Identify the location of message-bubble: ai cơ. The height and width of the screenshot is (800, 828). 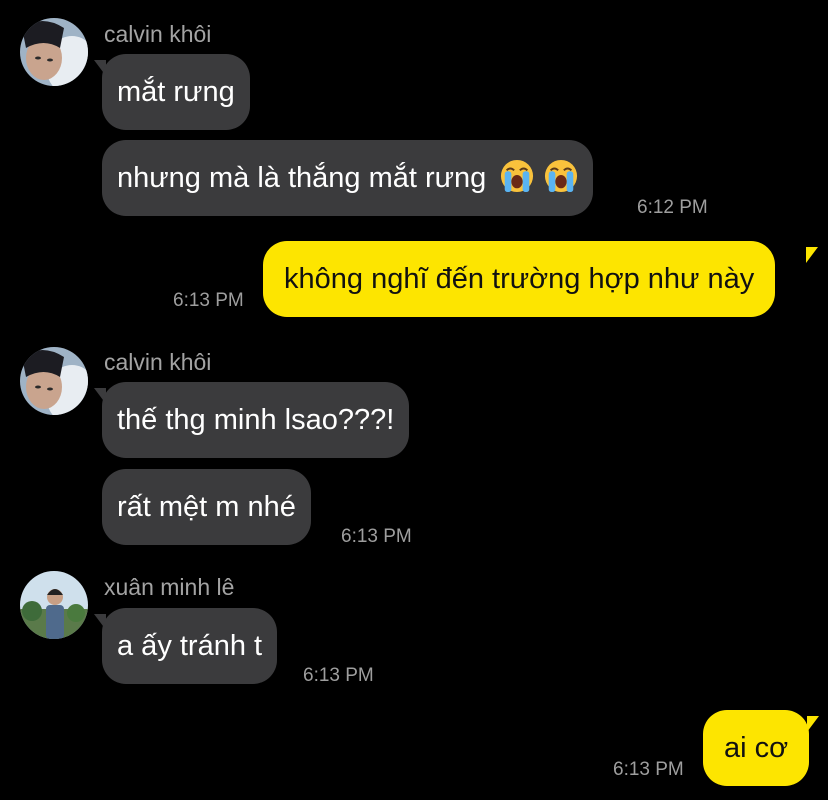
(756, 748).